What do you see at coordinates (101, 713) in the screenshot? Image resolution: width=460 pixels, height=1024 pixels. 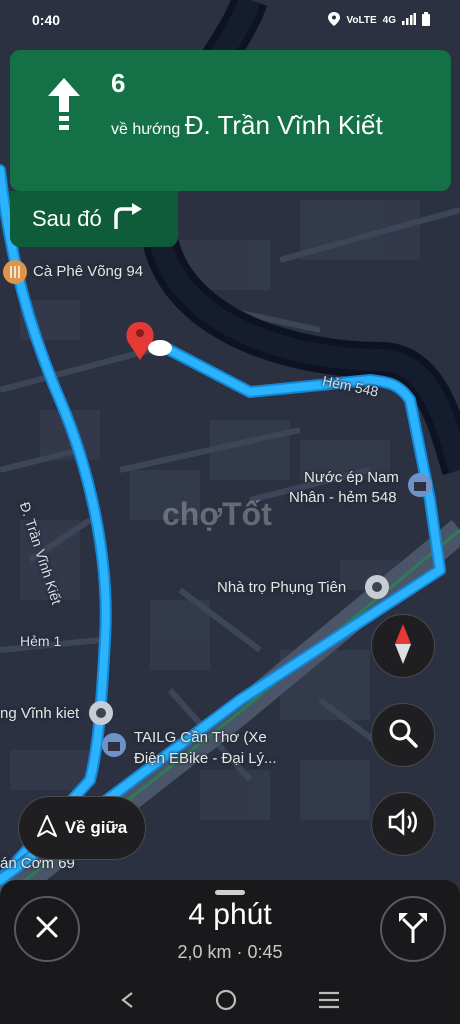 I see `waypoint-marker-icon` at bounding box center [101, 713].